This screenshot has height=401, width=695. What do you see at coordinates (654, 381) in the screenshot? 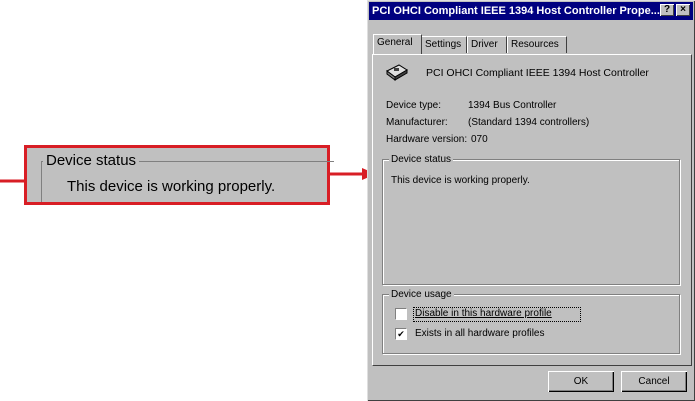
I see `cancel-button: Cancel` at bounding box center [654, 381].